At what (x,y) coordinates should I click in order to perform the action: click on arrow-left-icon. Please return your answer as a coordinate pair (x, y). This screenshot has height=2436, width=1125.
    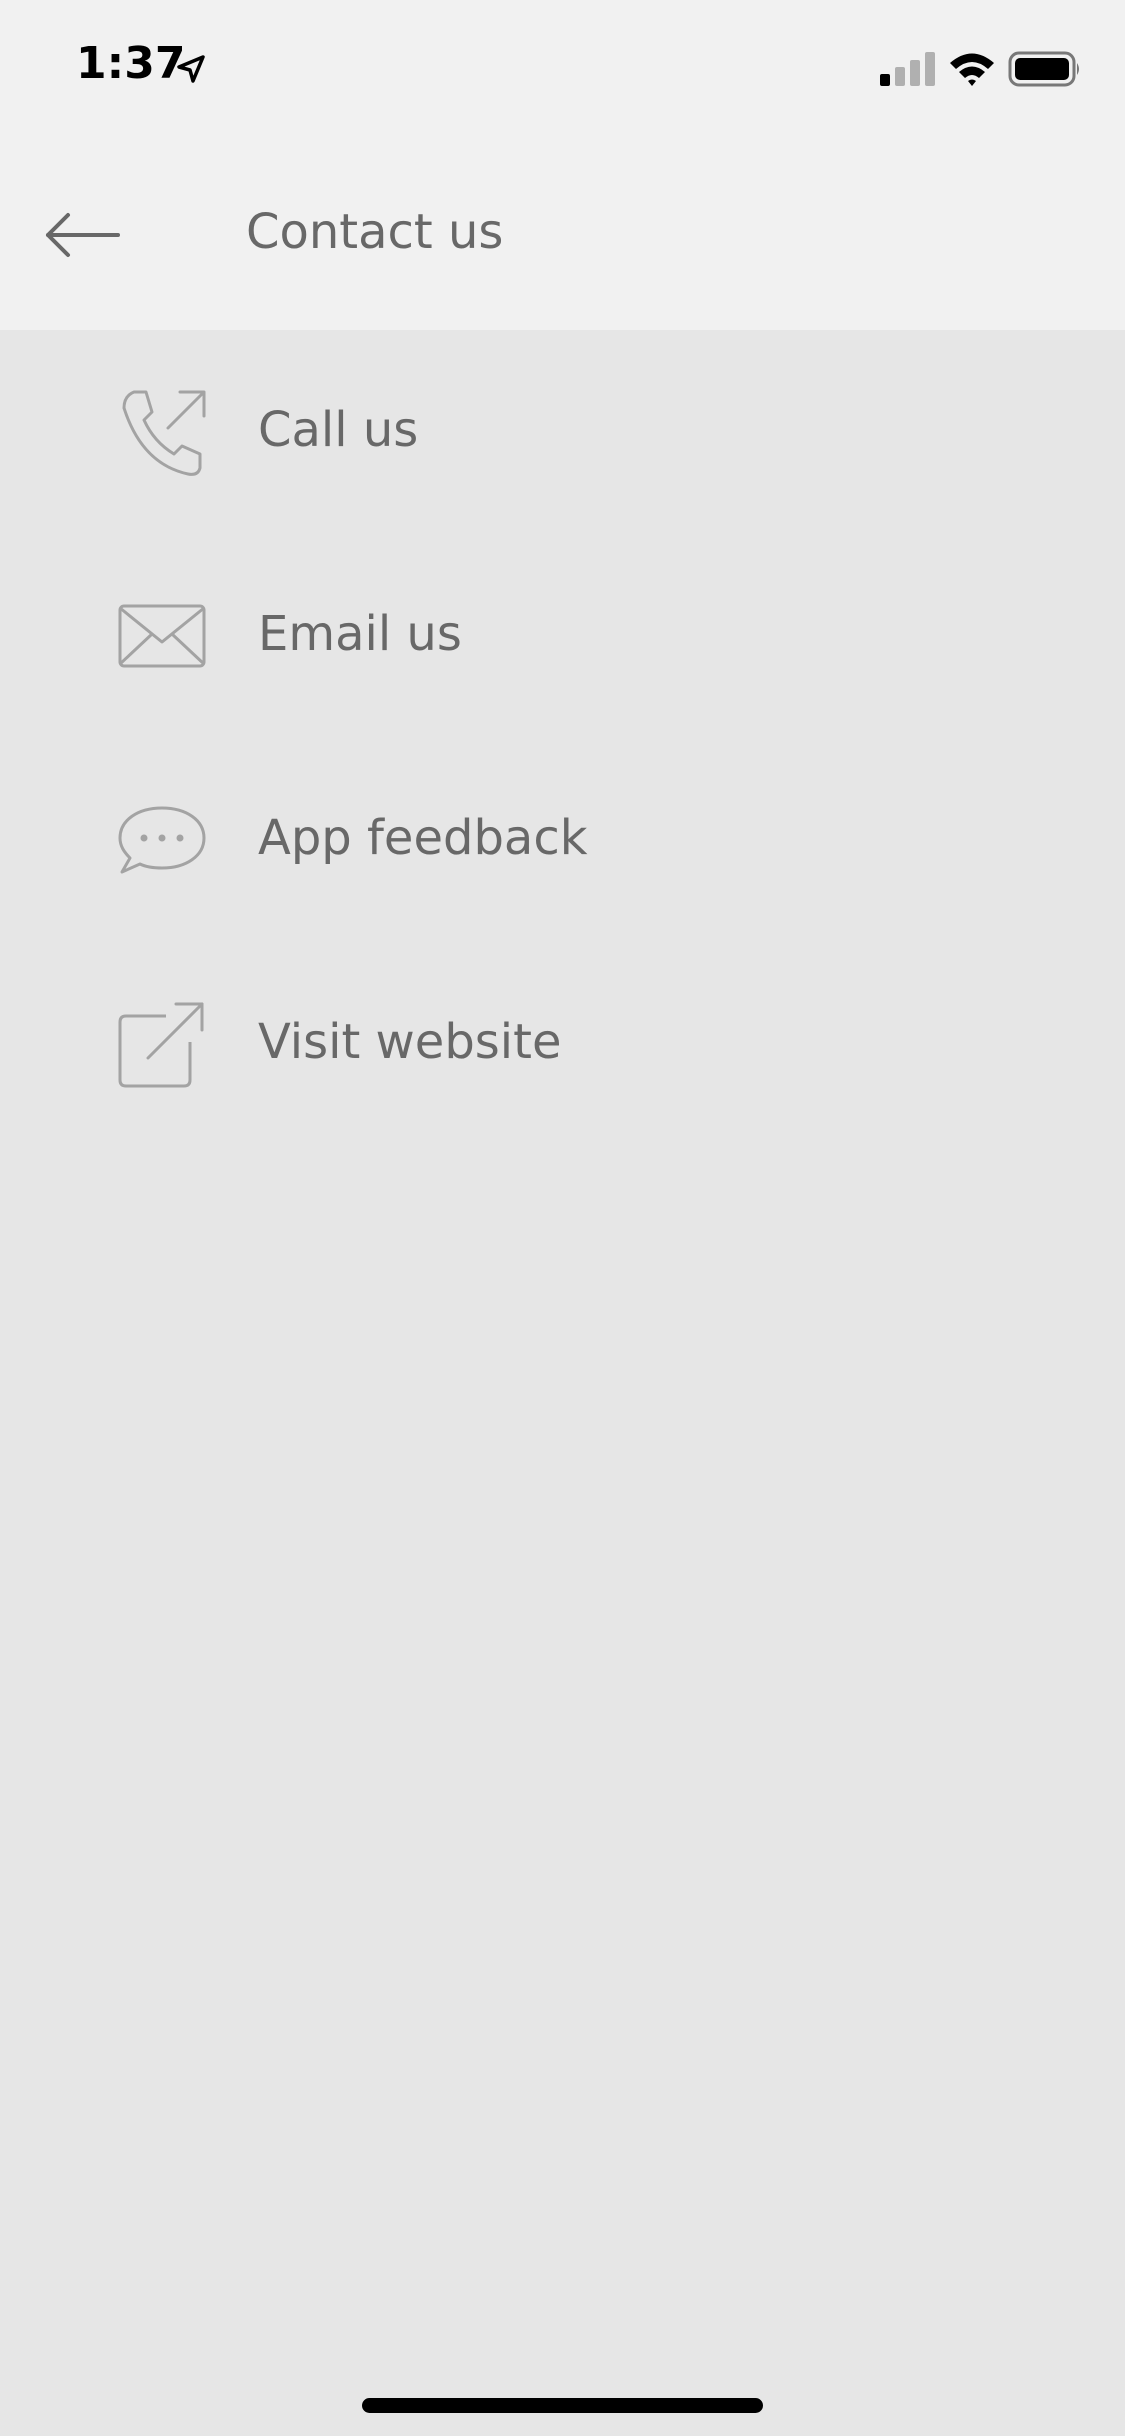
    Looking at the image, I should click on (83, 235).